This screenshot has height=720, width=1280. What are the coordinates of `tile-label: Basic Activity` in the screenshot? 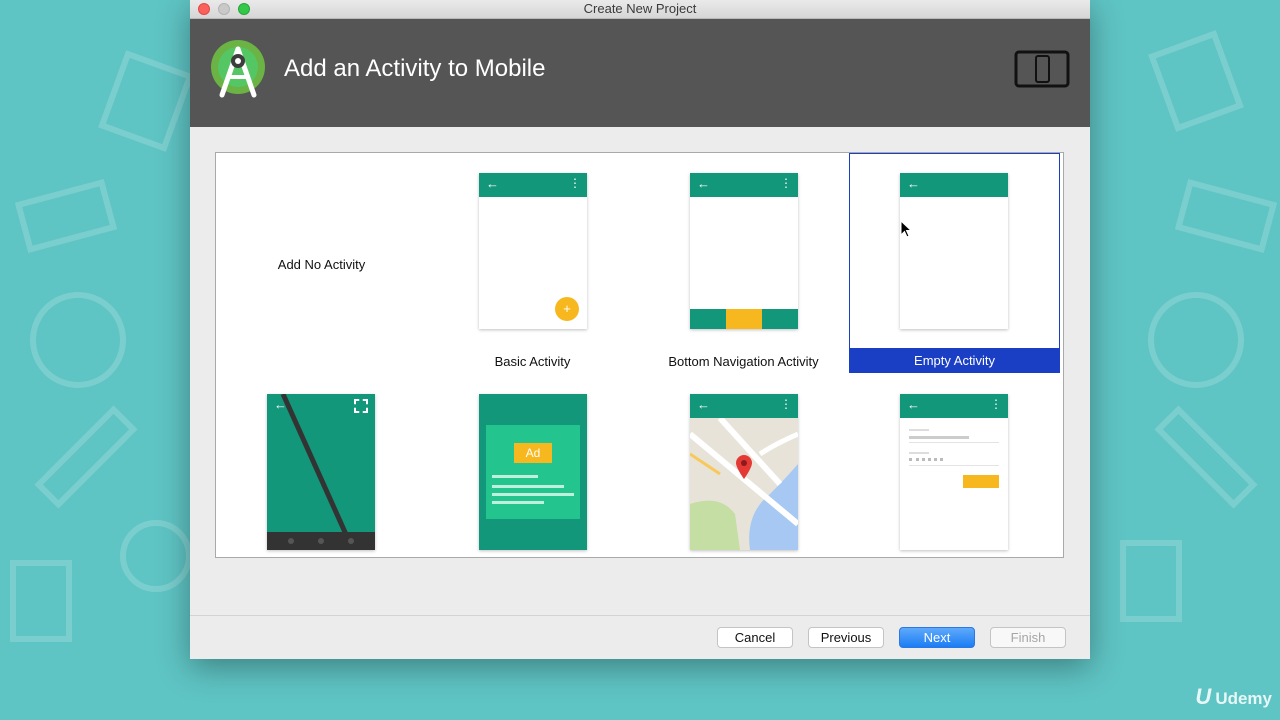 It's located at (532, 361).